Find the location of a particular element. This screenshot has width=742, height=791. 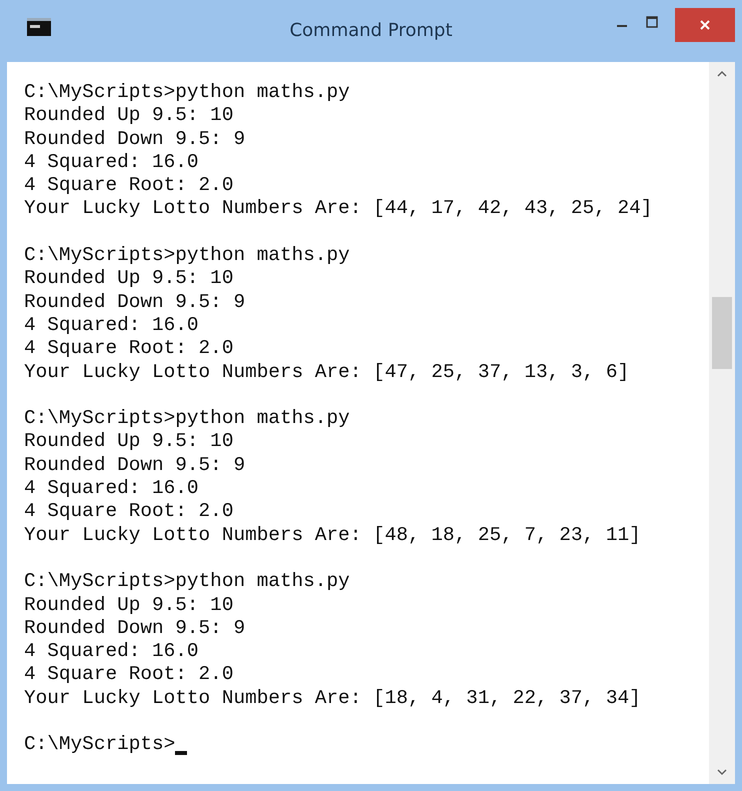

close-icon is located at coordinates (705, 25).